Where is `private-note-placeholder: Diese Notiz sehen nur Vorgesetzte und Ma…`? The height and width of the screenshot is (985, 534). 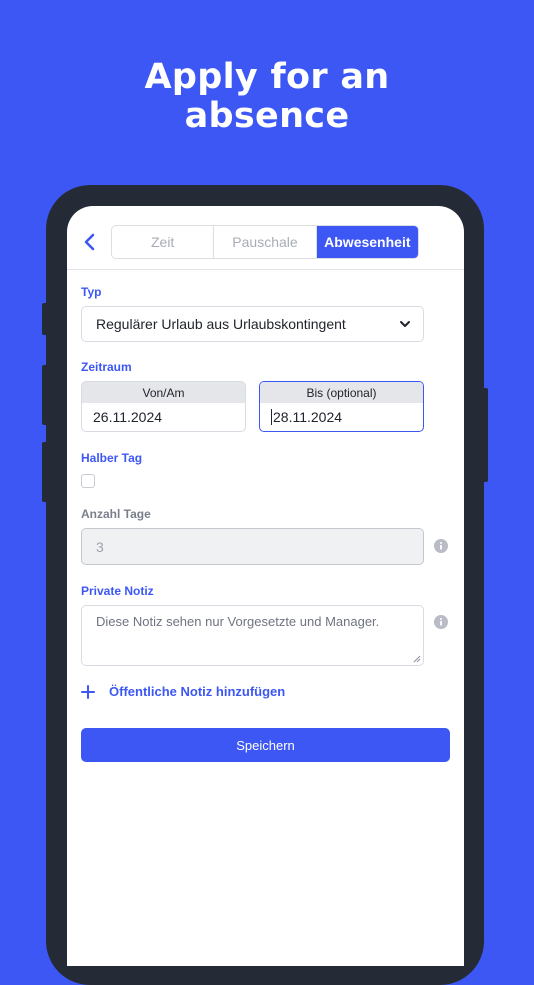 private-note-placeholder: Diese Notiz sehen nur Vorgesetzte und Ma… is located at coordinates (238, 621).